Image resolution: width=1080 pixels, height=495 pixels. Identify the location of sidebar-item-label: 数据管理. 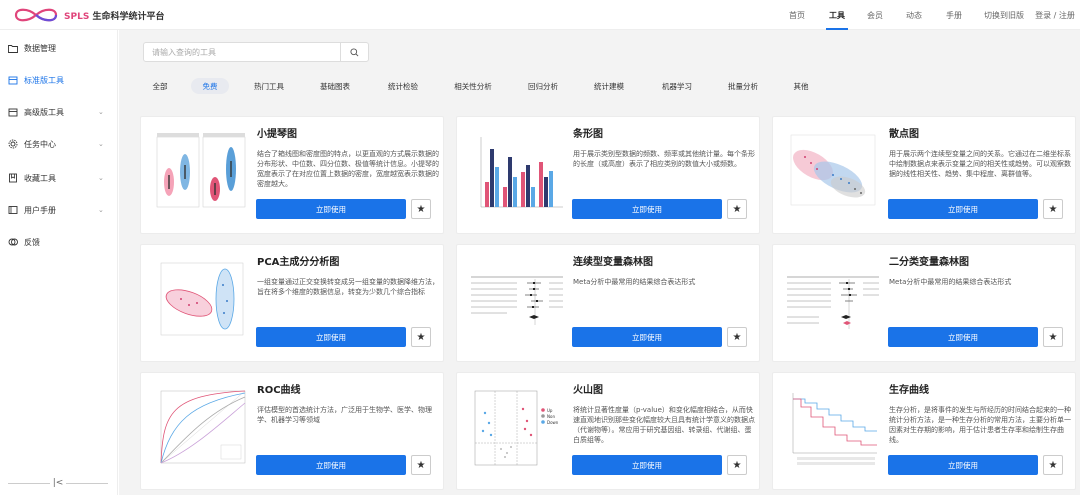
(40, 48).